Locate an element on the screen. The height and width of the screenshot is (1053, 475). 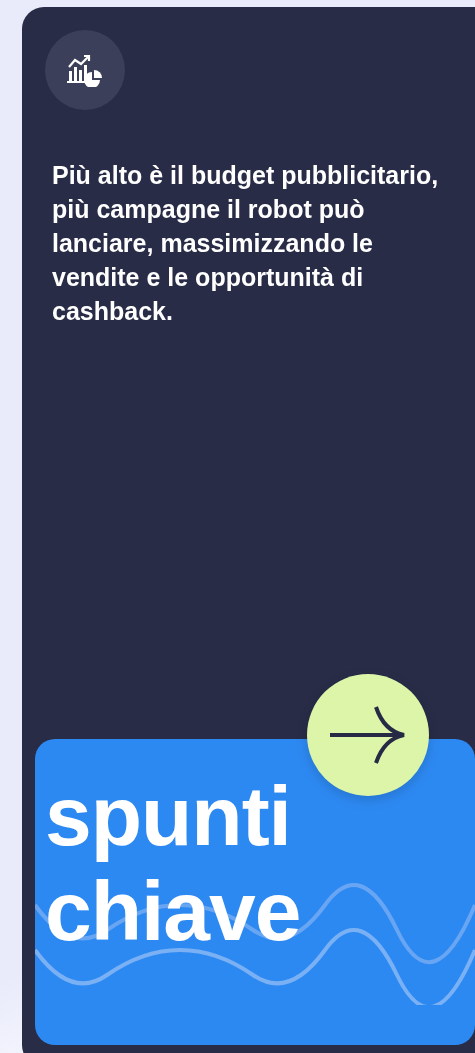
panel-title: chiave is located at coordinates (173, 911).